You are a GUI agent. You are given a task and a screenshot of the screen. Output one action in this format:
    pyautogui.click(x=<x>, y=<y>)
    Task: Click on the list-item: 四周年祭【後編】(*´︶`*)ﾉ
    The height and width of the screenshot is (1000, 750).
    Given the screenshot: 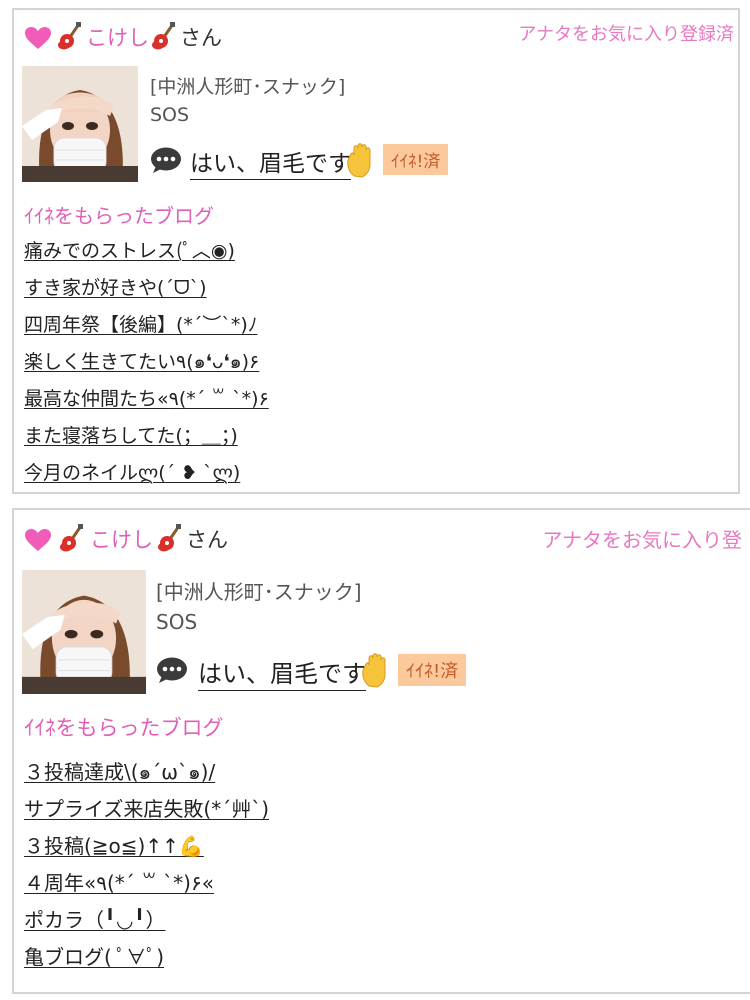 What is the action you would take?
    pyautogui.click(x=146, y=328)
    